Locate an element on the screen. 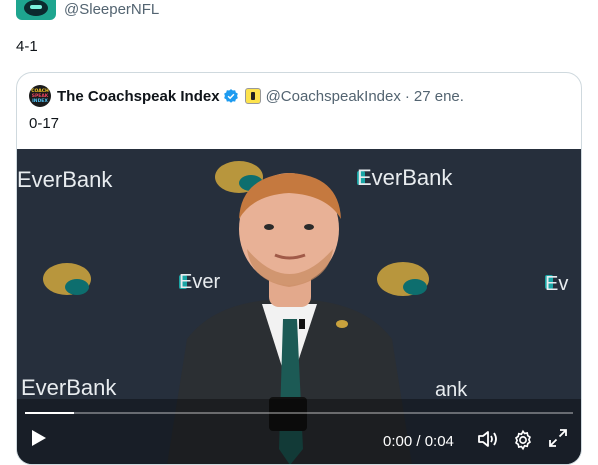  everbank-text: ank is located at coordinates (451, 390).